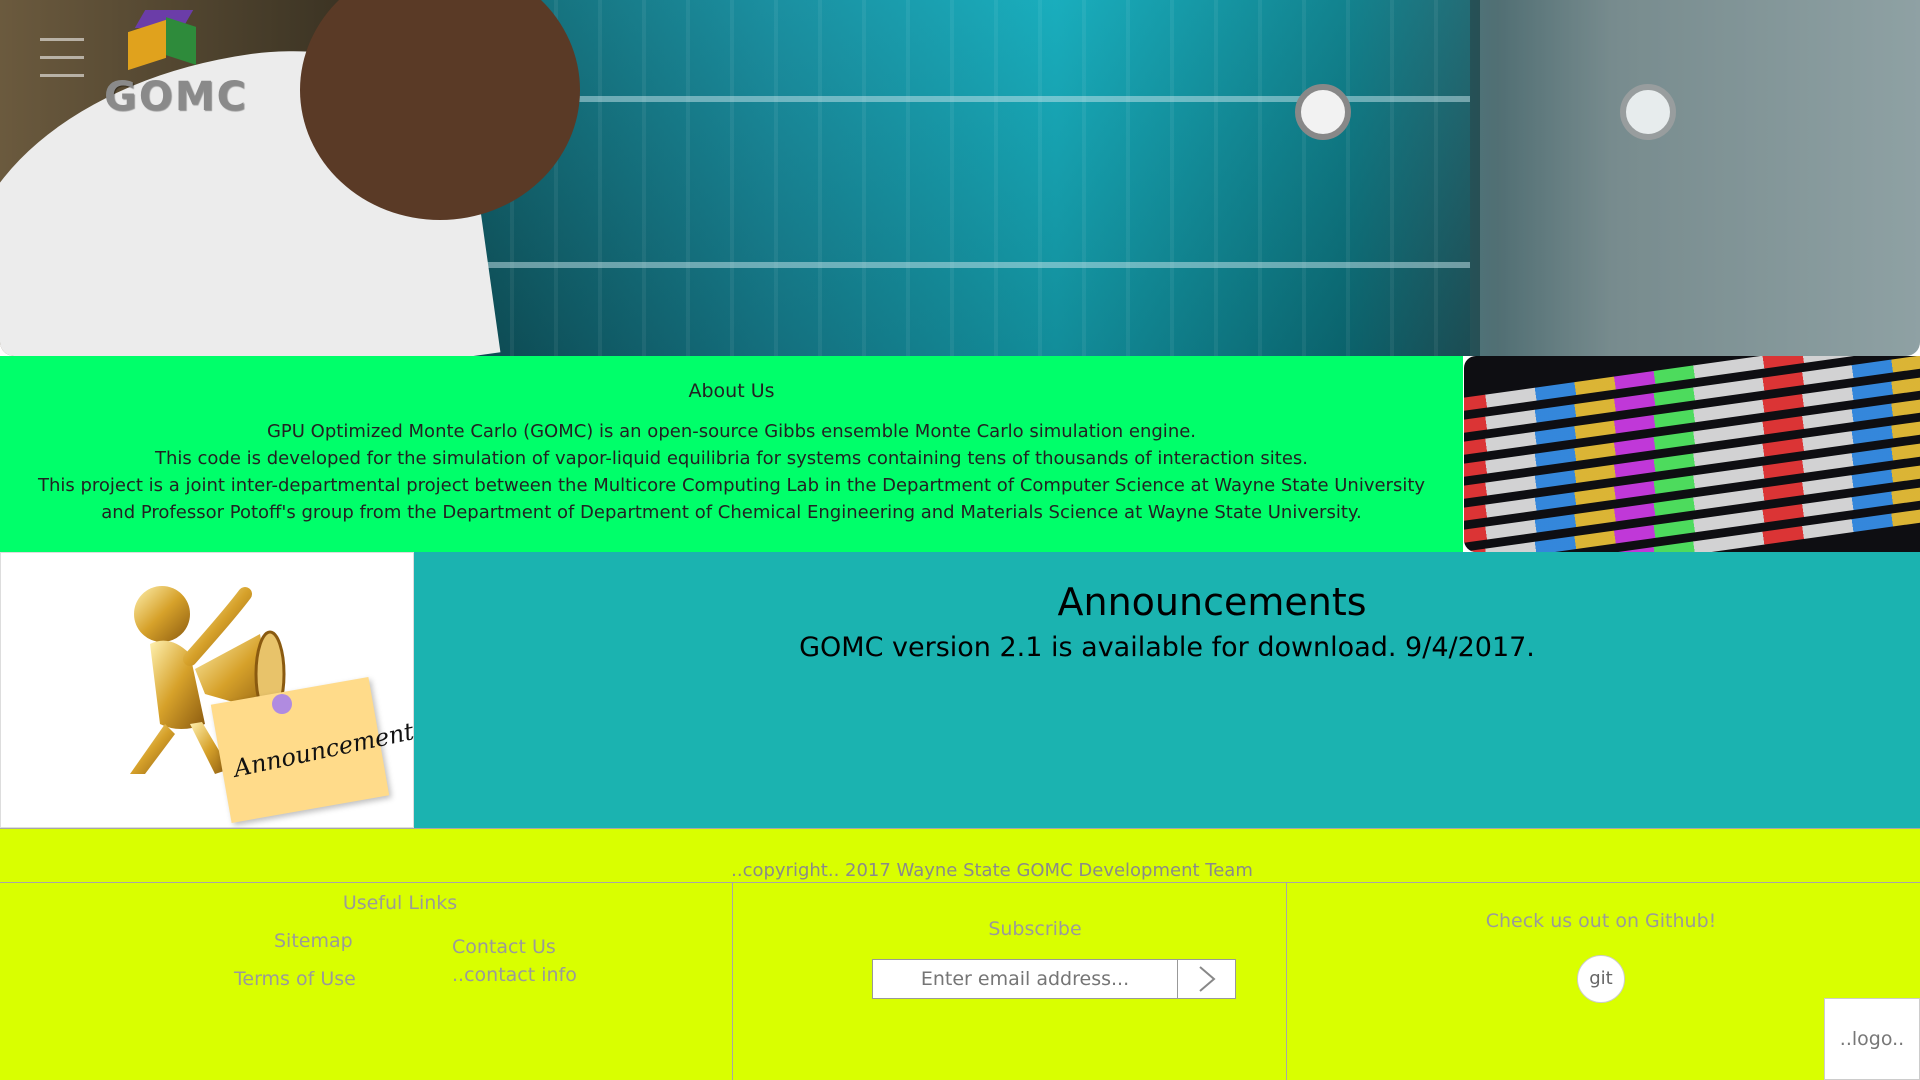  Describe the element at coordinates (1601, 921) in the screenshot. I see `github-title: Check us out on Github!` at that location.